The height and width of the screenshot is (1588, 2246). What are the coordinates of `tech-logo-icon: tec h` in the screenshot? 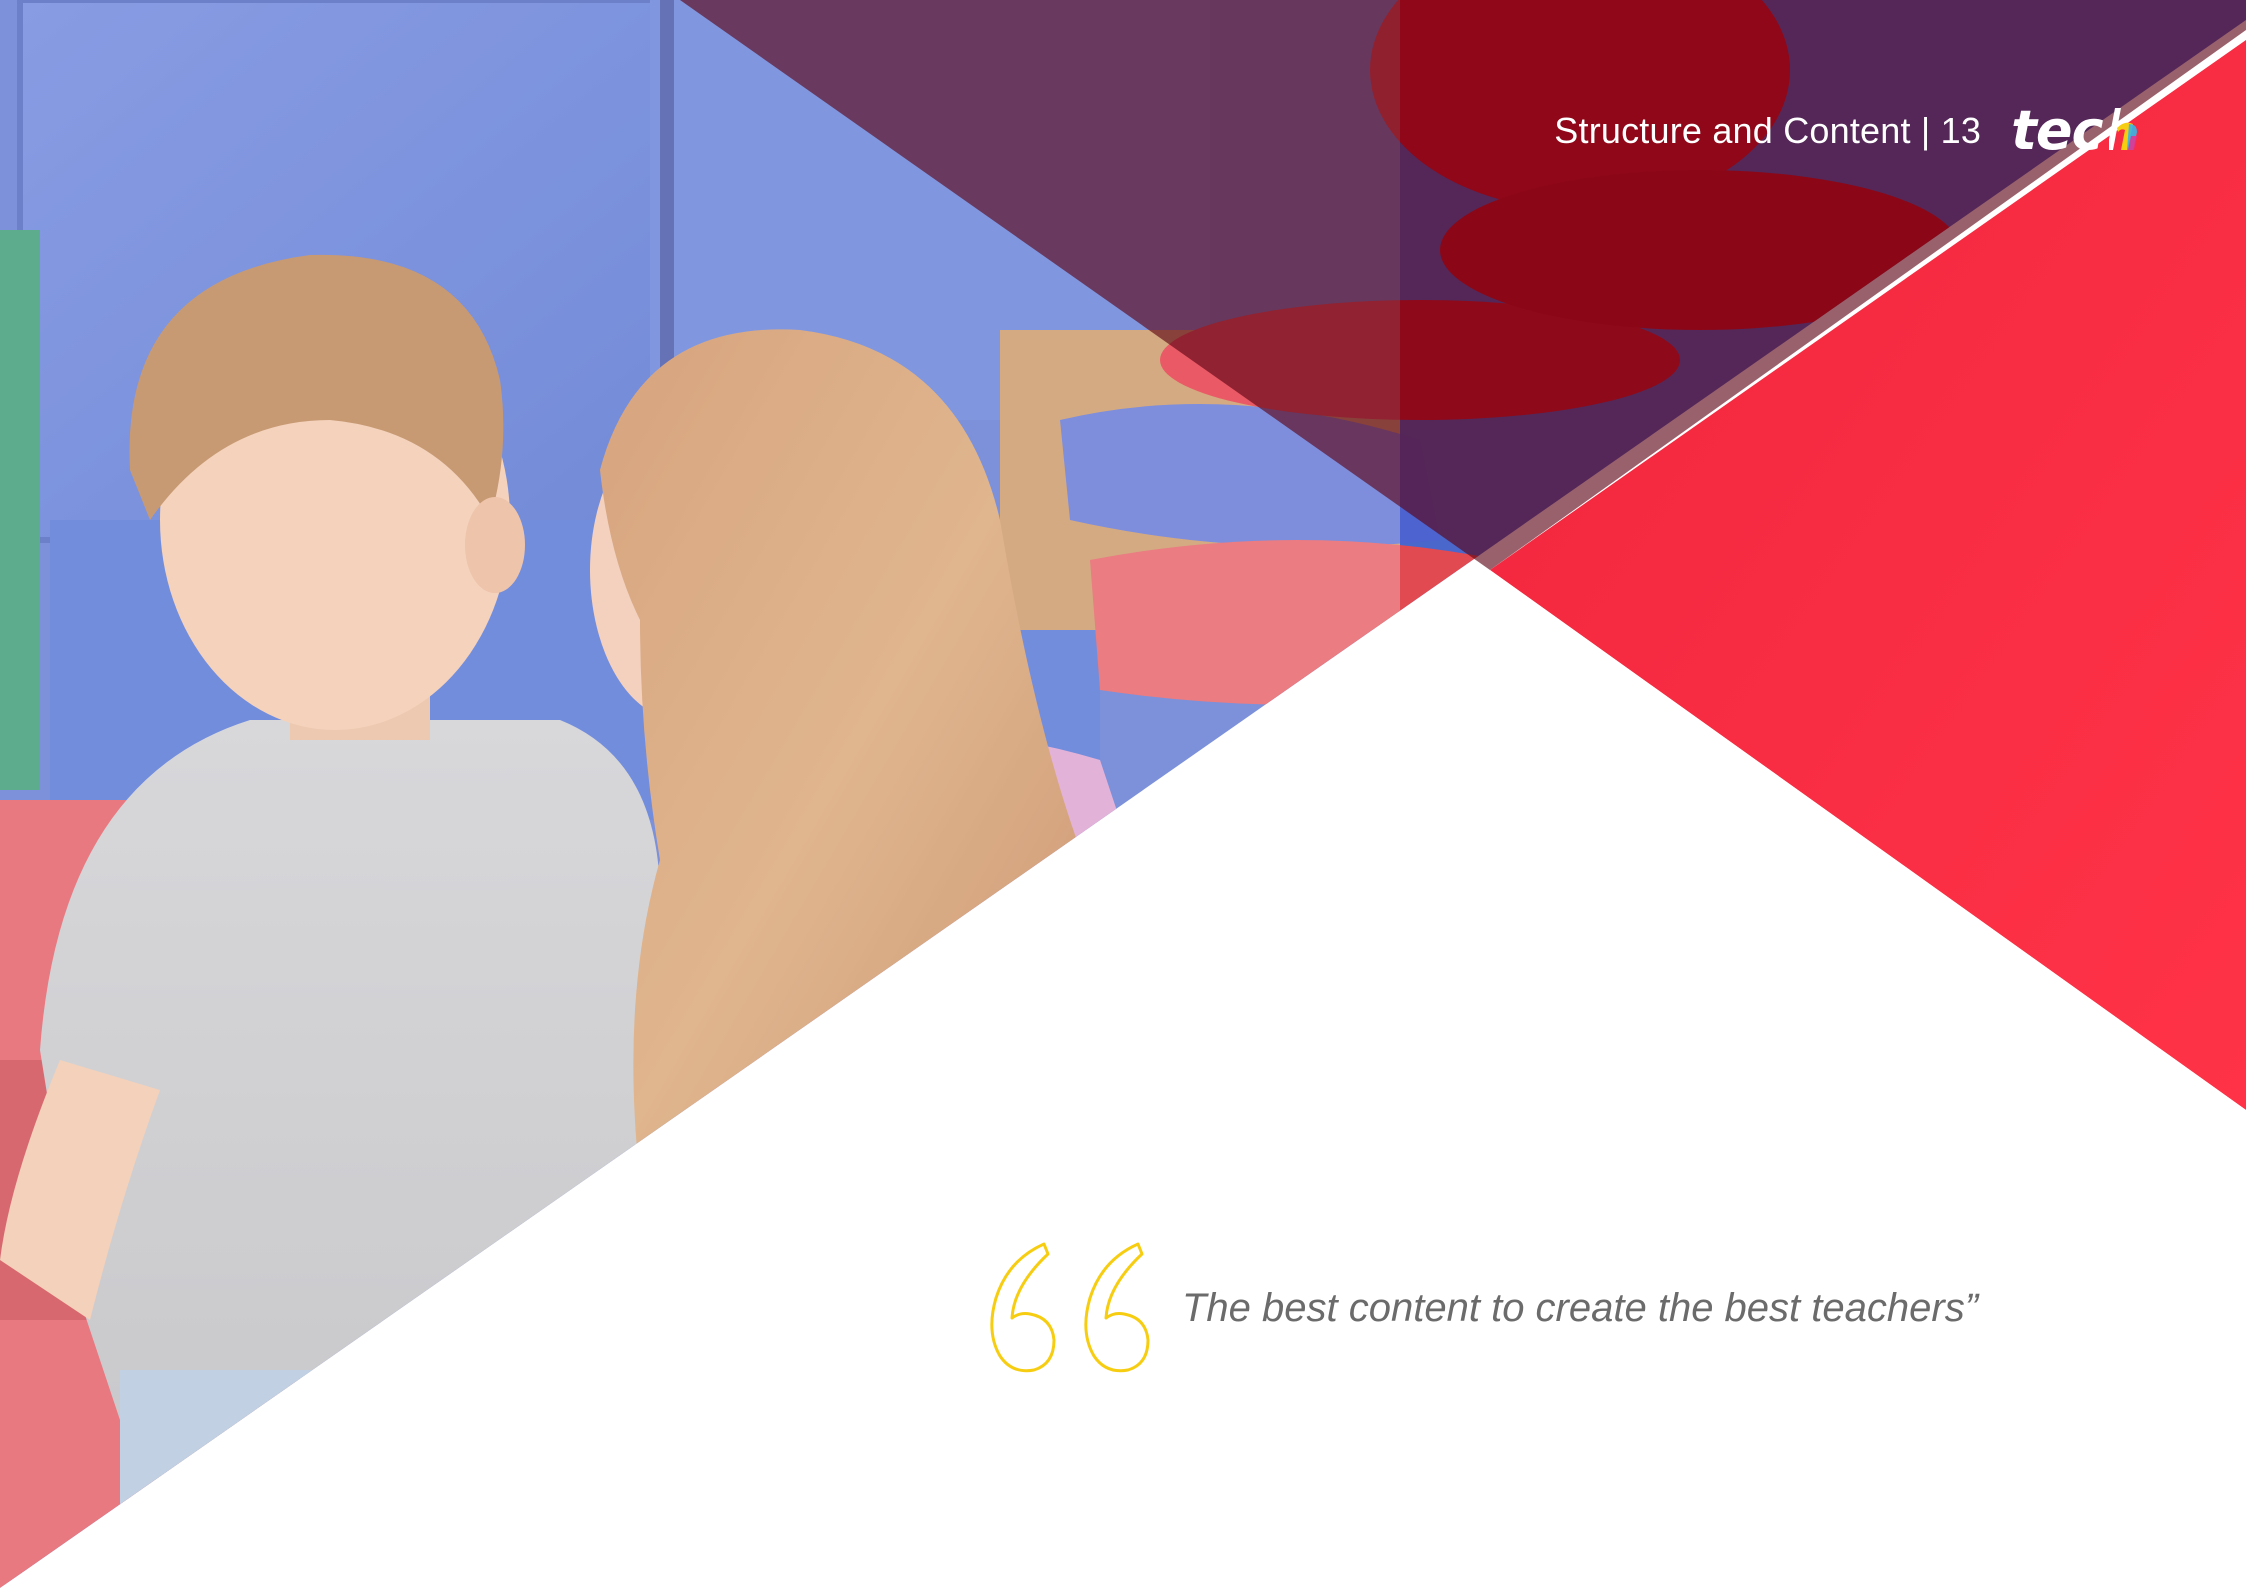 It's located at (2075, 131).